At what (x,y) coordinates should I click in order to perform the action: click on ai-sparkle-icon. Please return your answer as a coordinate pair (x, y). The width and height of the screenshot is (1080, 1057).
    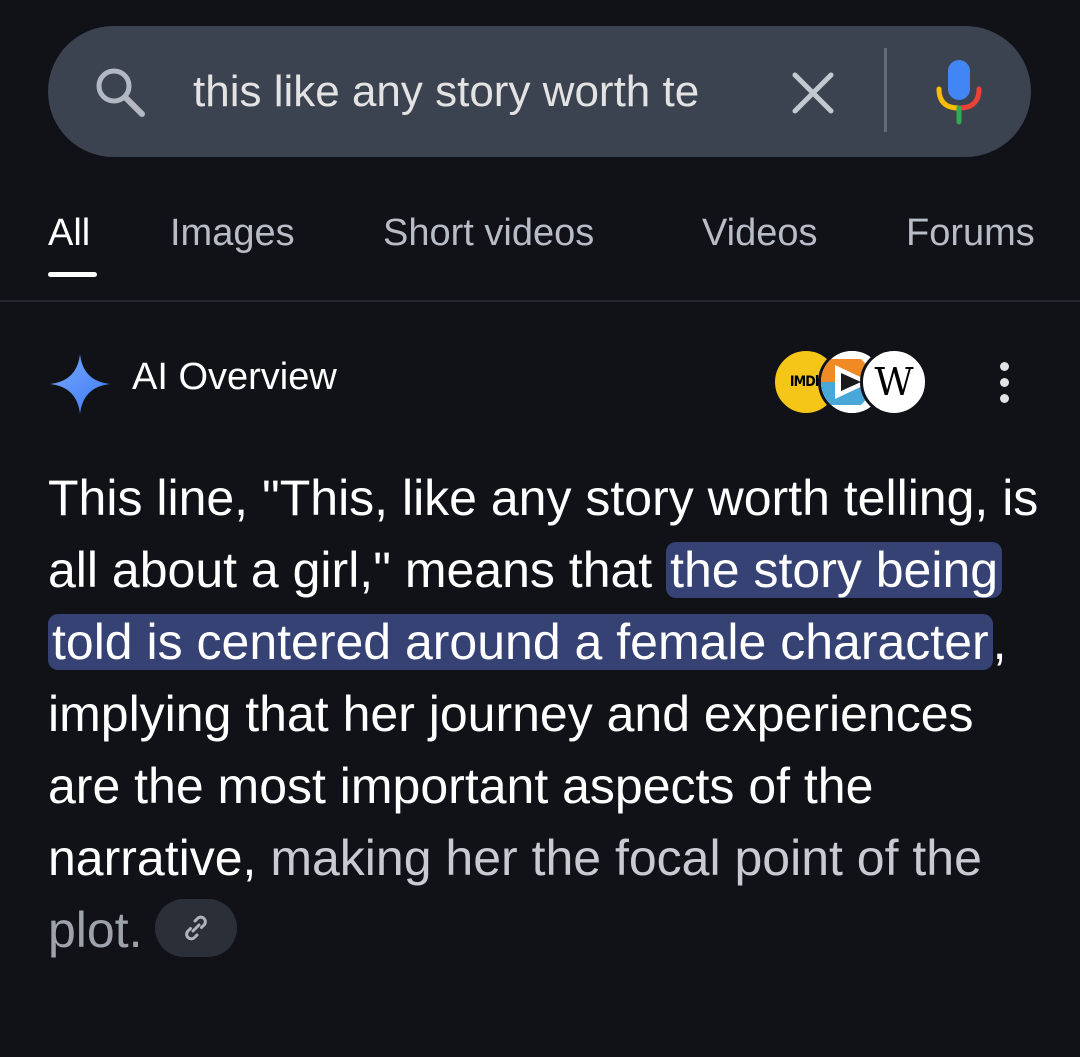
    Looking at the image, I should click on (80, 384).